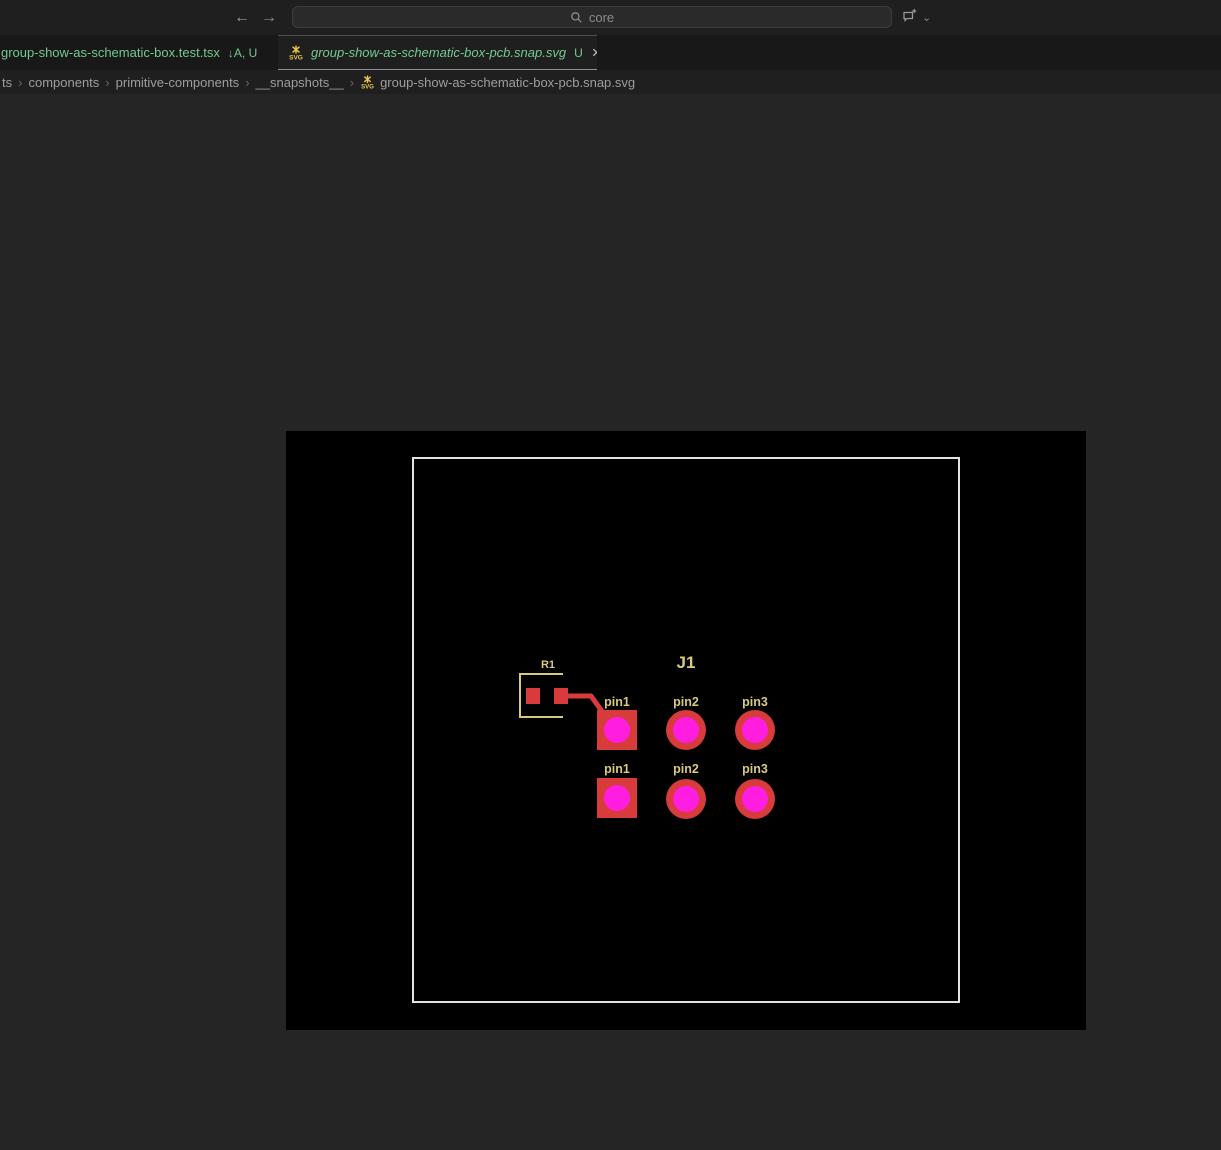 This screenshot has width=1221, height=1150. What do you see at coordinates (578, 52) in the screenshot?
I see `git-decoration-badge: U` at bounding box center [578, 52].